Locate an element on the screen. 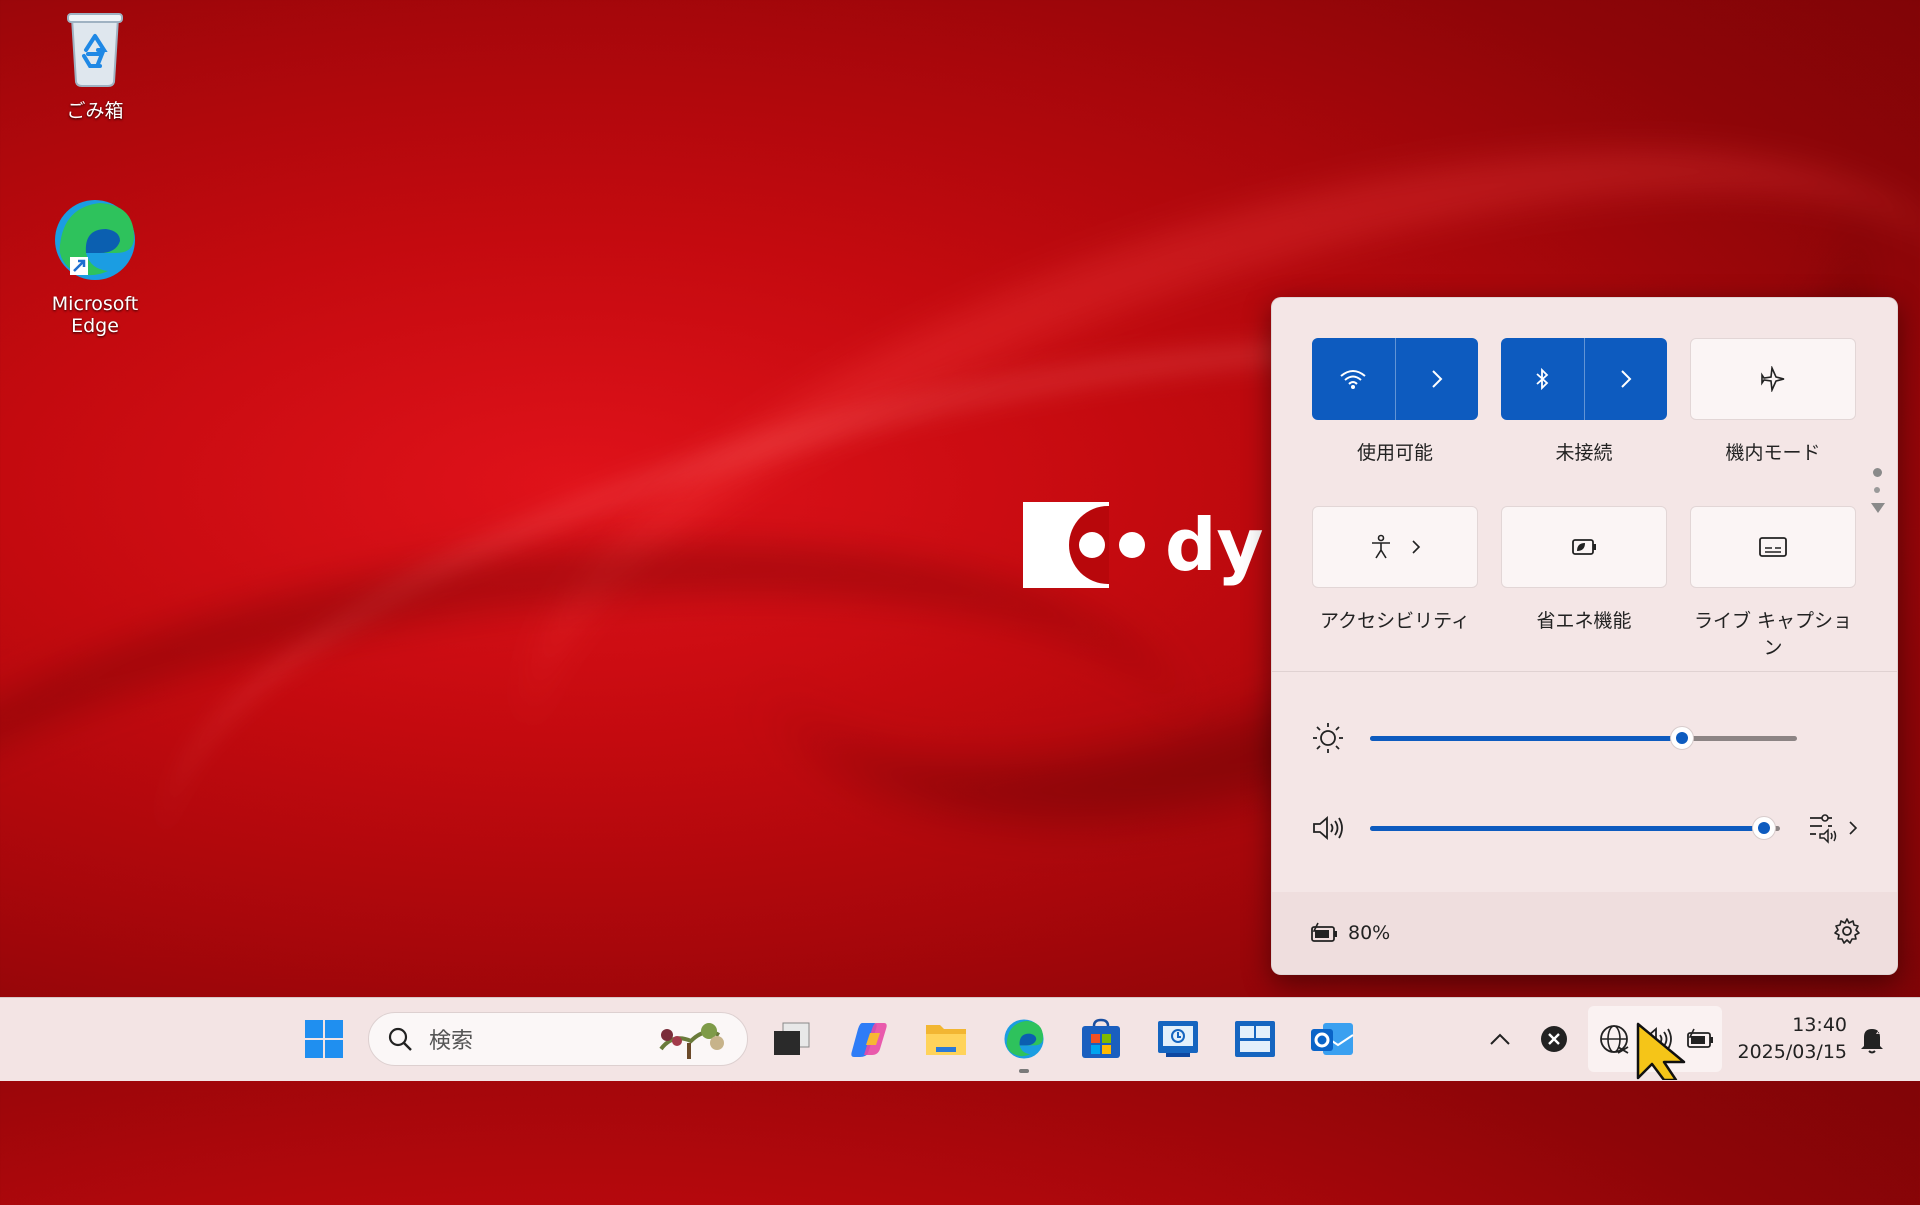  tile-label: 省エネ機能 is located at coordinates (1584, 621).